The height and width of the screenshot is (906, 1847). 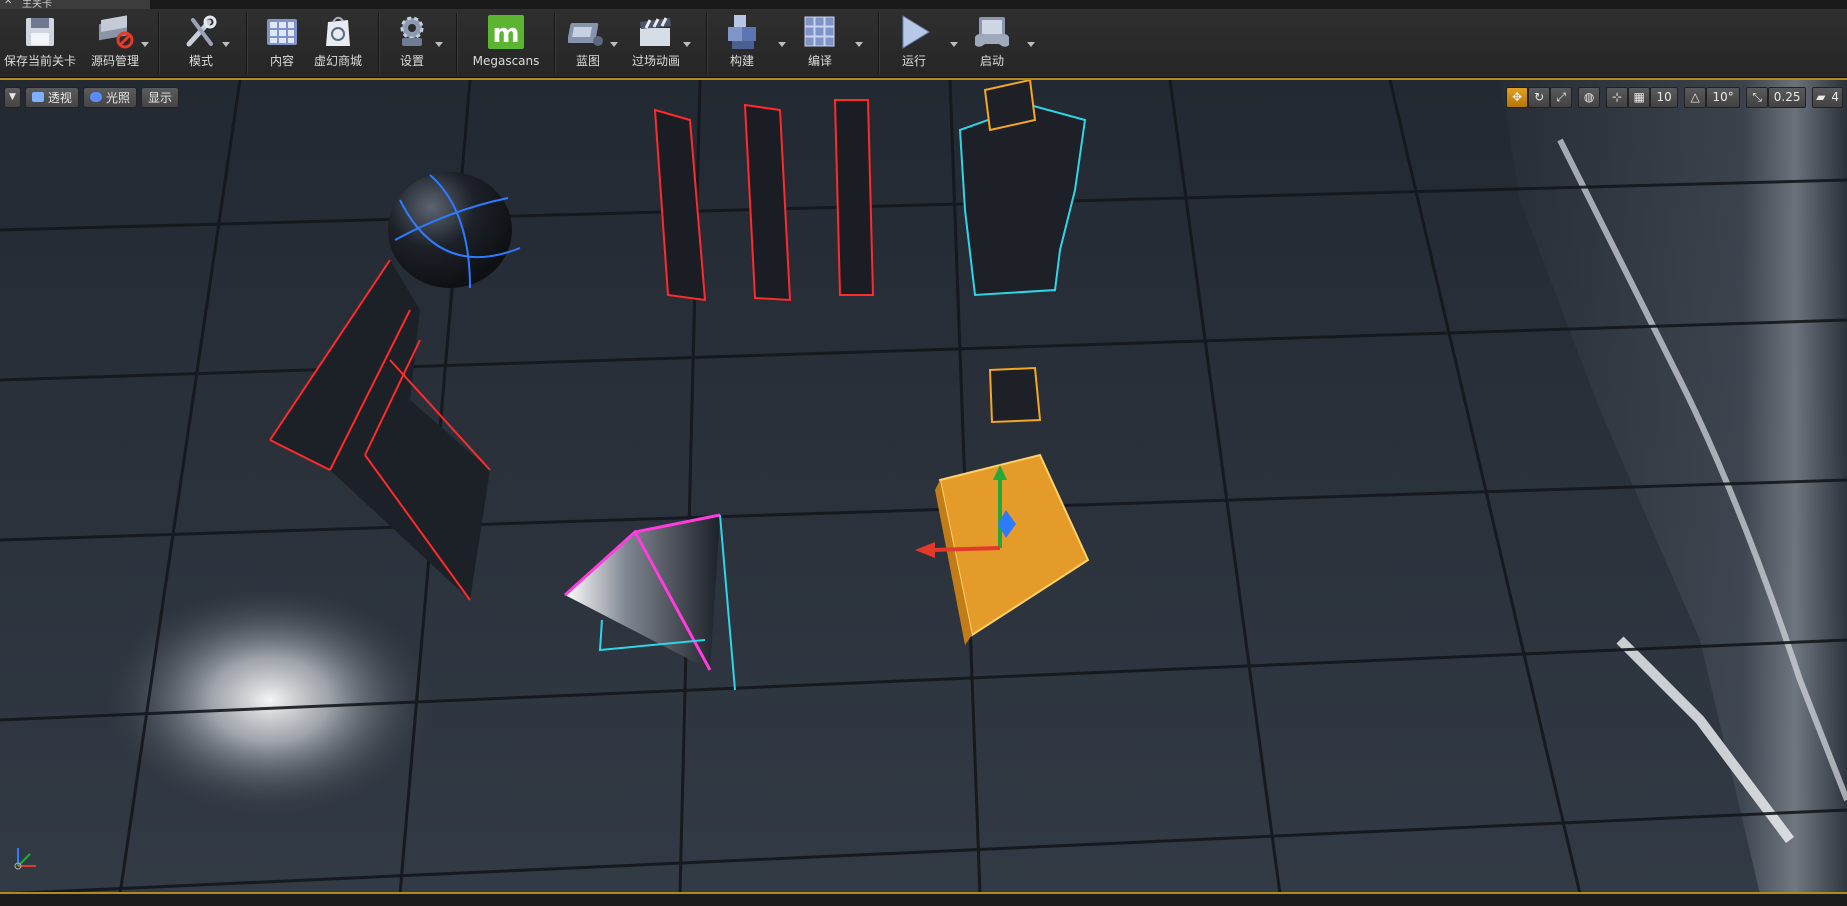 I want to click on compile-cube-icon, so click(x=820, y=32).